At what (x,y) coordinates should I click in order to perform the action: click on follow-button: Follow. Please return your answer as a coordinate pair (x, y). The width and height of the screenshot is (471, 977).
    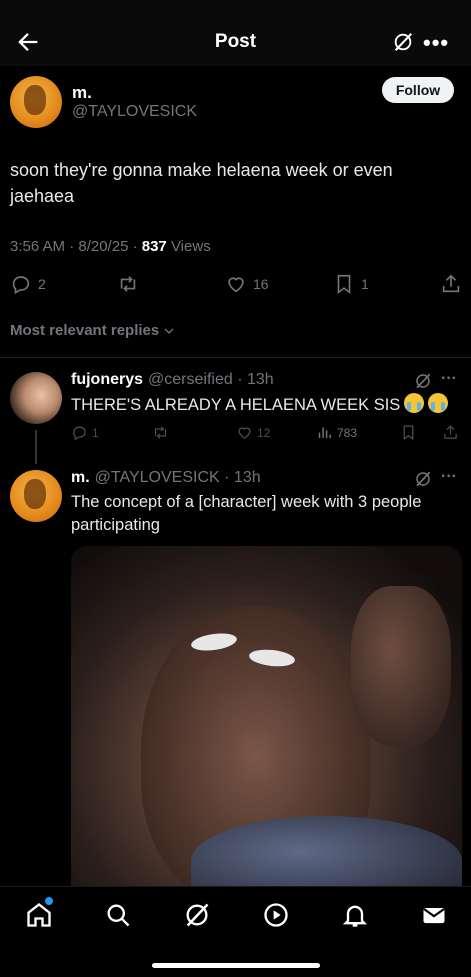
    Looking at the image, I should click on (418, 90).